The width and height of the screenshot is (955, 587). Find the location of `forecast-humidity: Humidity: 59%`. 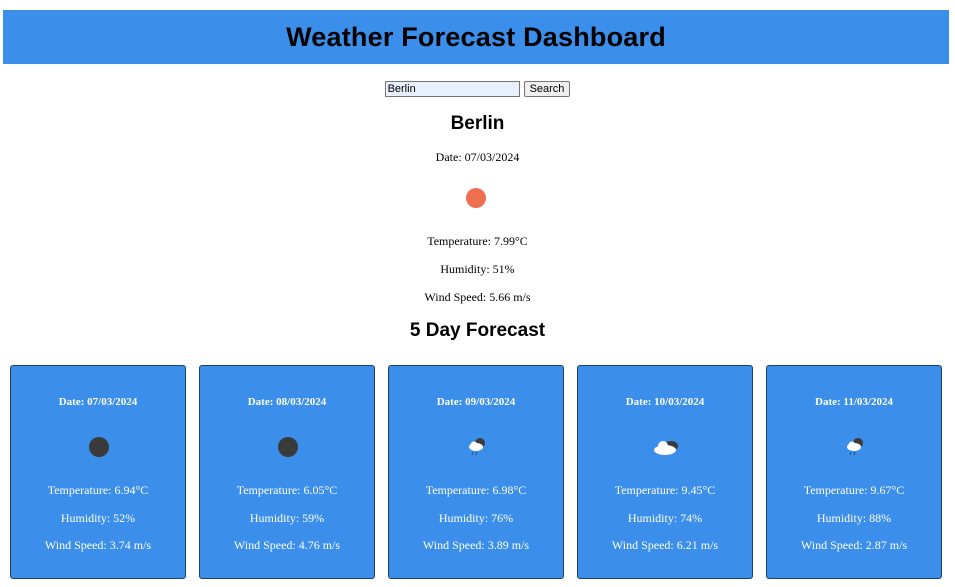

forecast-humidity: Humidity: 59% is located at coordinates (287, 518).